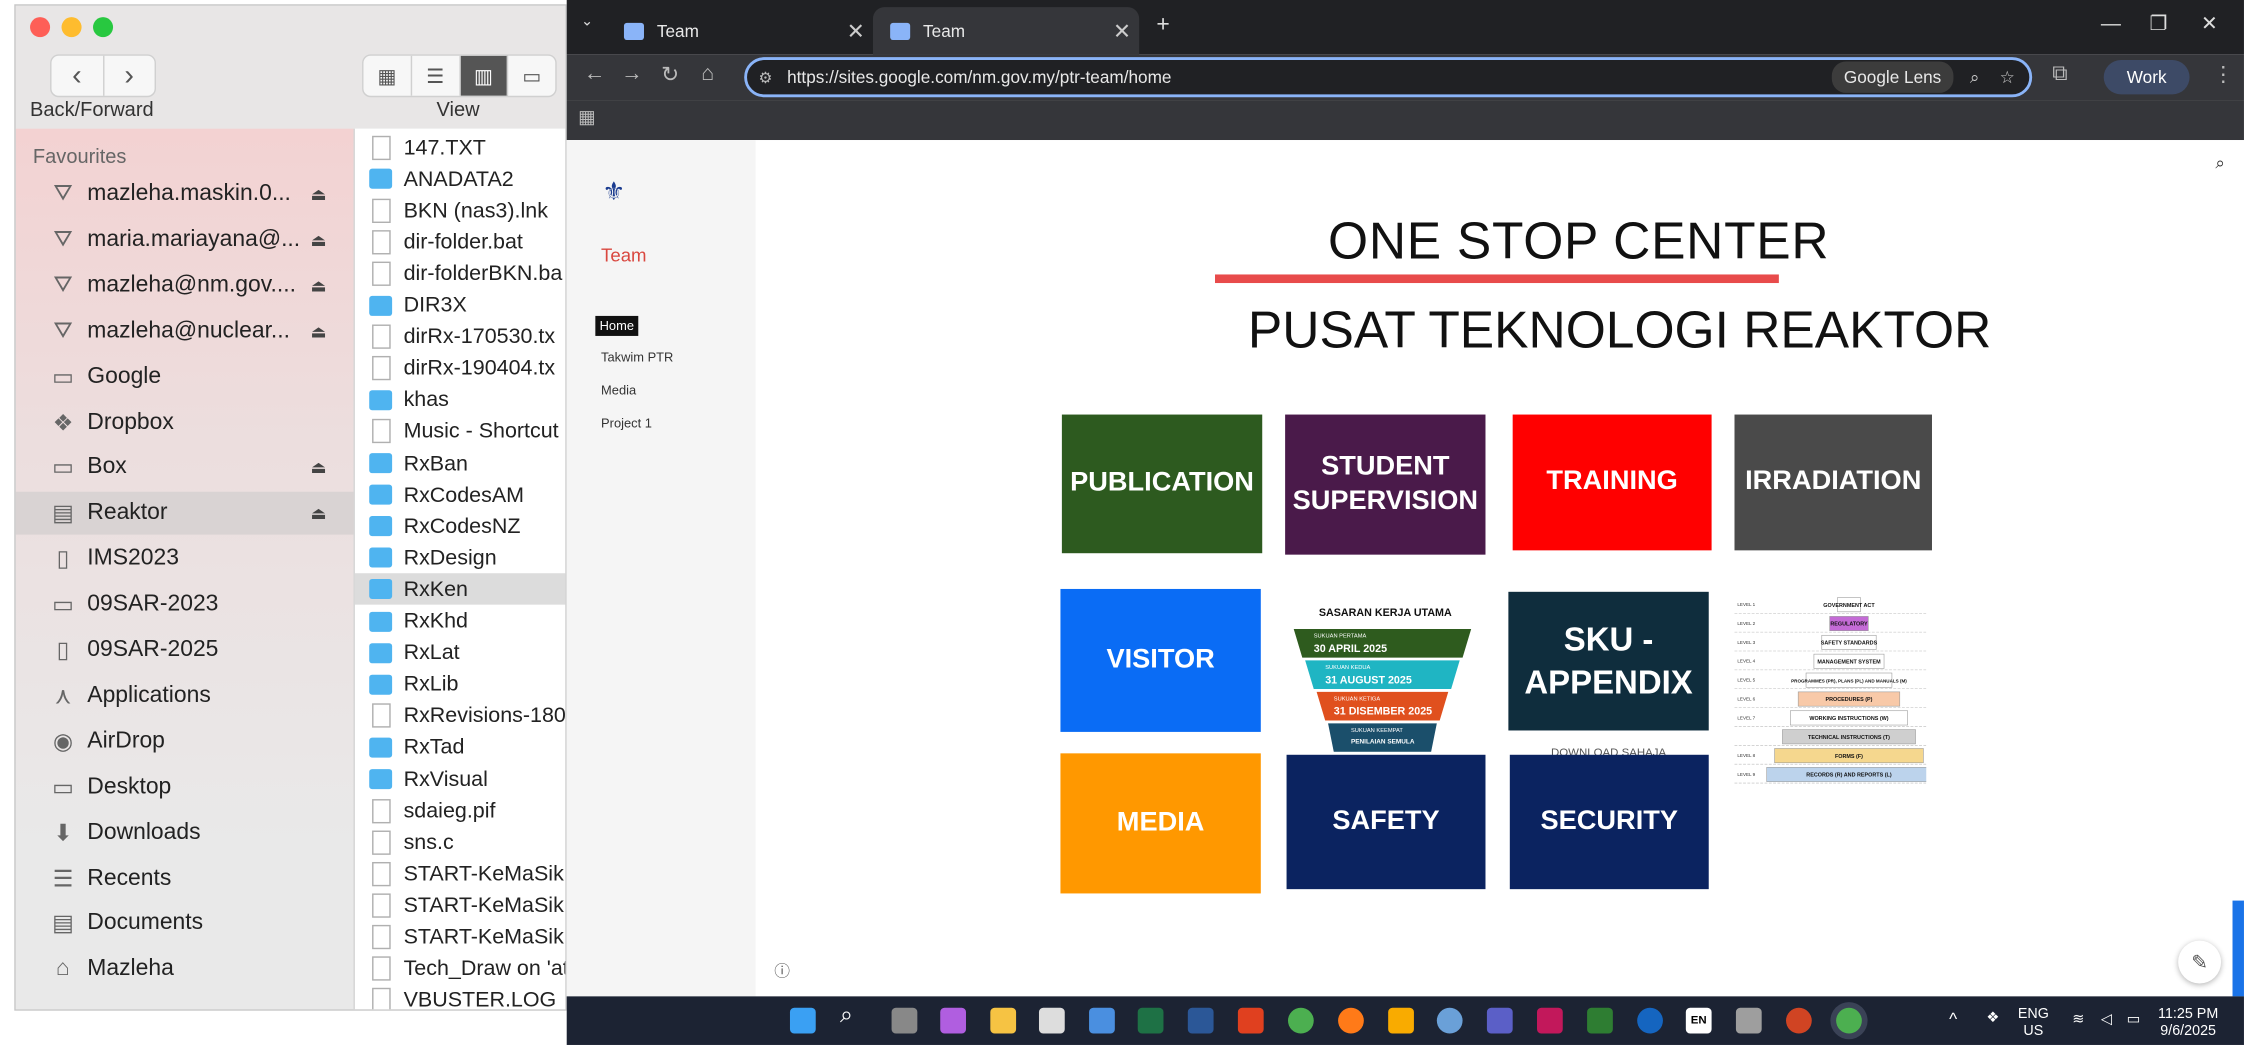  What do you see at coordinates (185, 650) in the screenshot?
I see `sidebar-item: ▯ 09SAR-2025` at bounding box center [185, 650].